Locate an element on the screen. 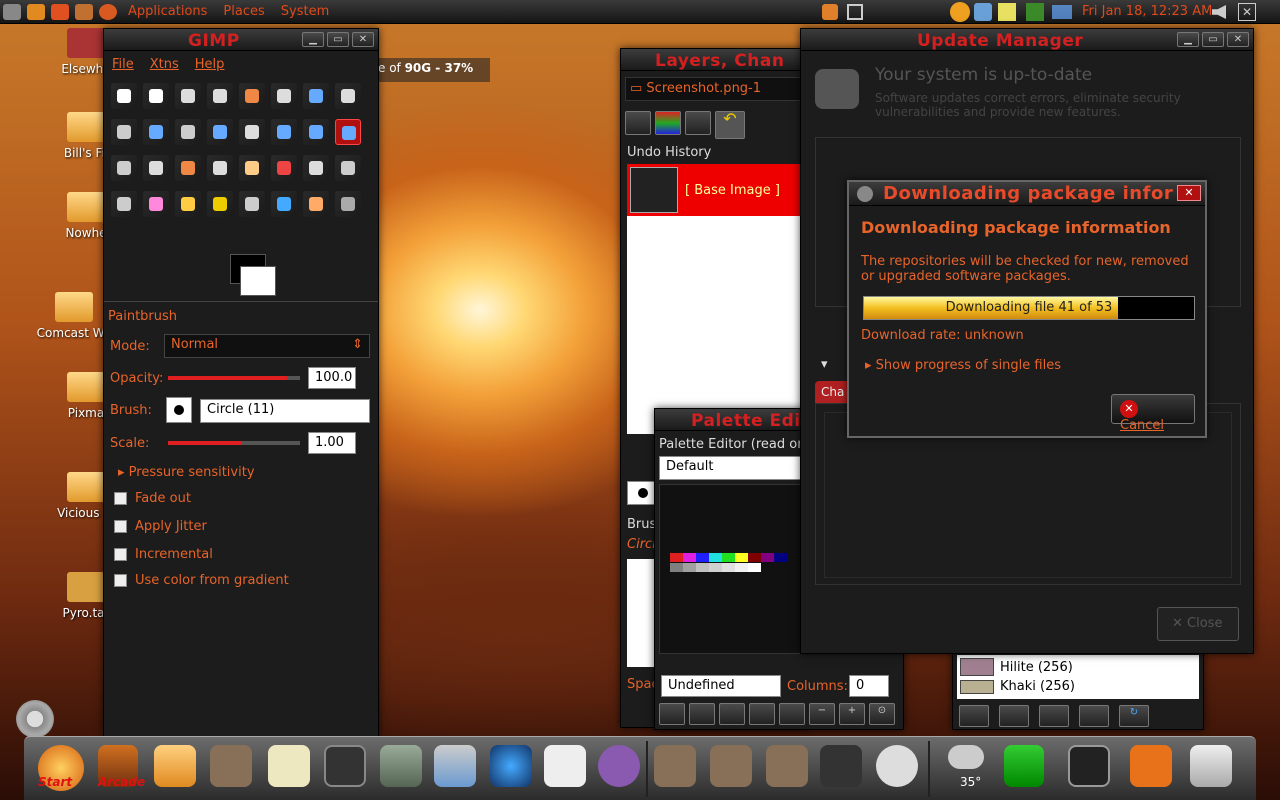  colors-list: Hilite (256) Khaki (256) is located at coordinates (1078, 677).